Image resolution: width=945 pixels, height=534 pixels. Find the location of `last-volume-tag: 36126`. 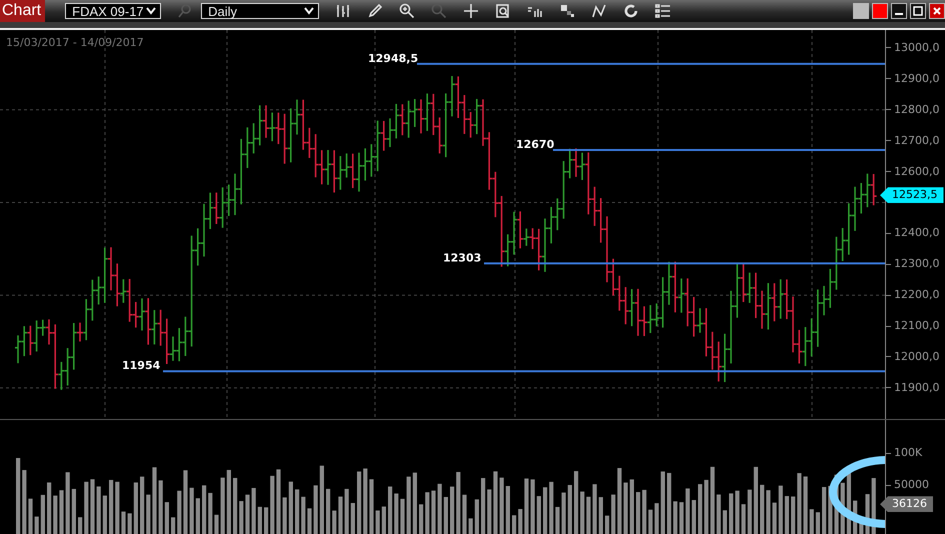

last-volume-tag: 36126 is located at coordinates (906, 504).